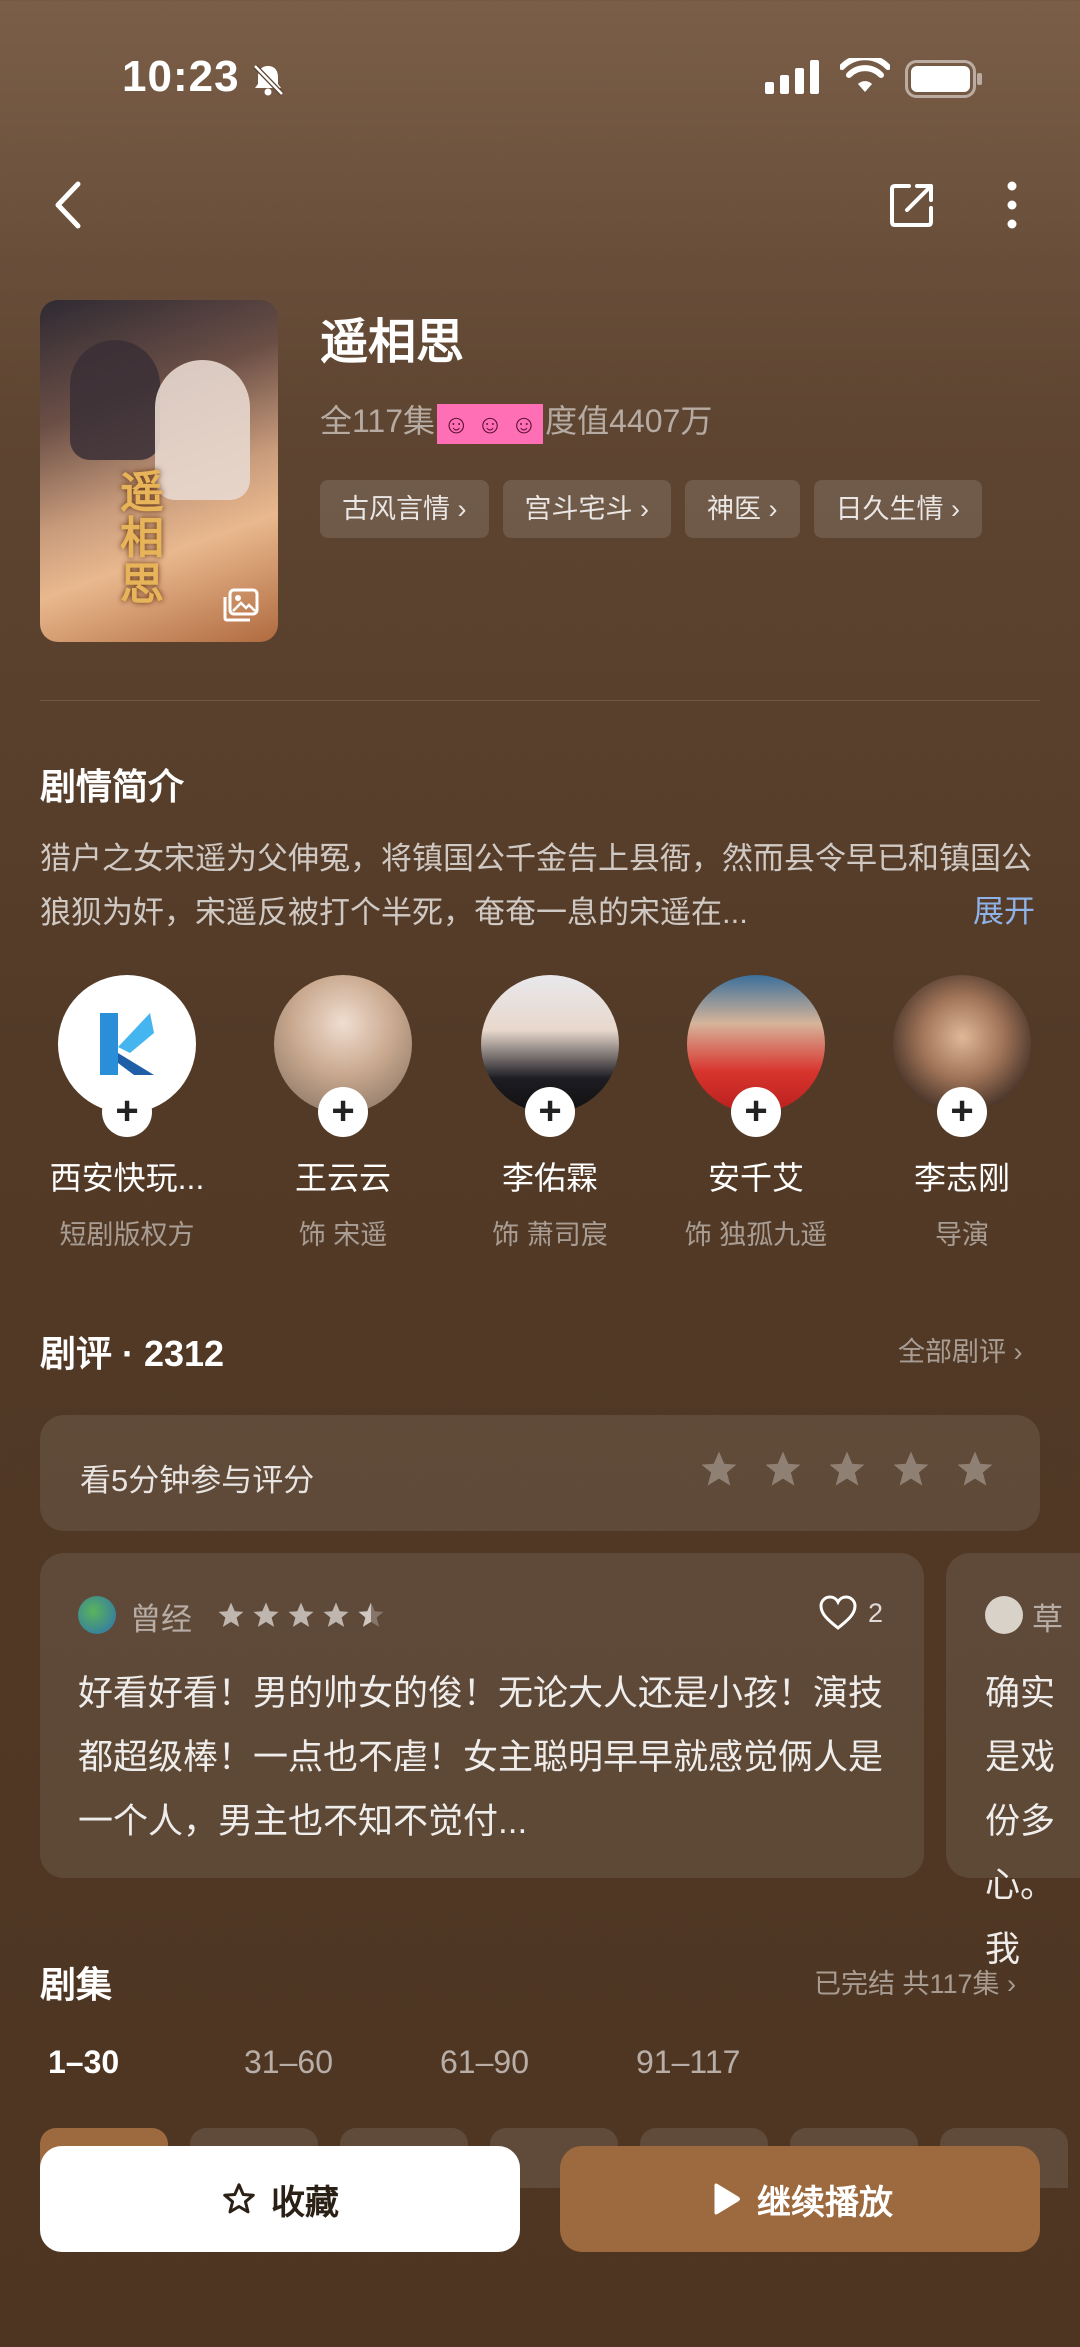  Describe the element at coordinates (197, 1480) in the screenshot. I see `rating-prompt-text: 看5分钟参与评分` at that location.